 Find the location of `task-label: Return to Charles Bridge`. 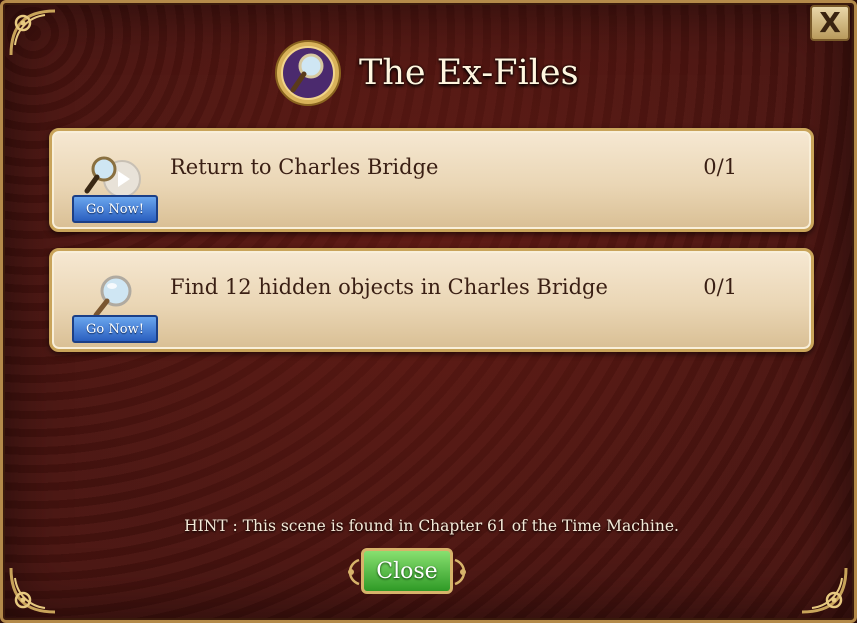

task-label: Return to Charles Bridge is located at coordinates (304, 167).